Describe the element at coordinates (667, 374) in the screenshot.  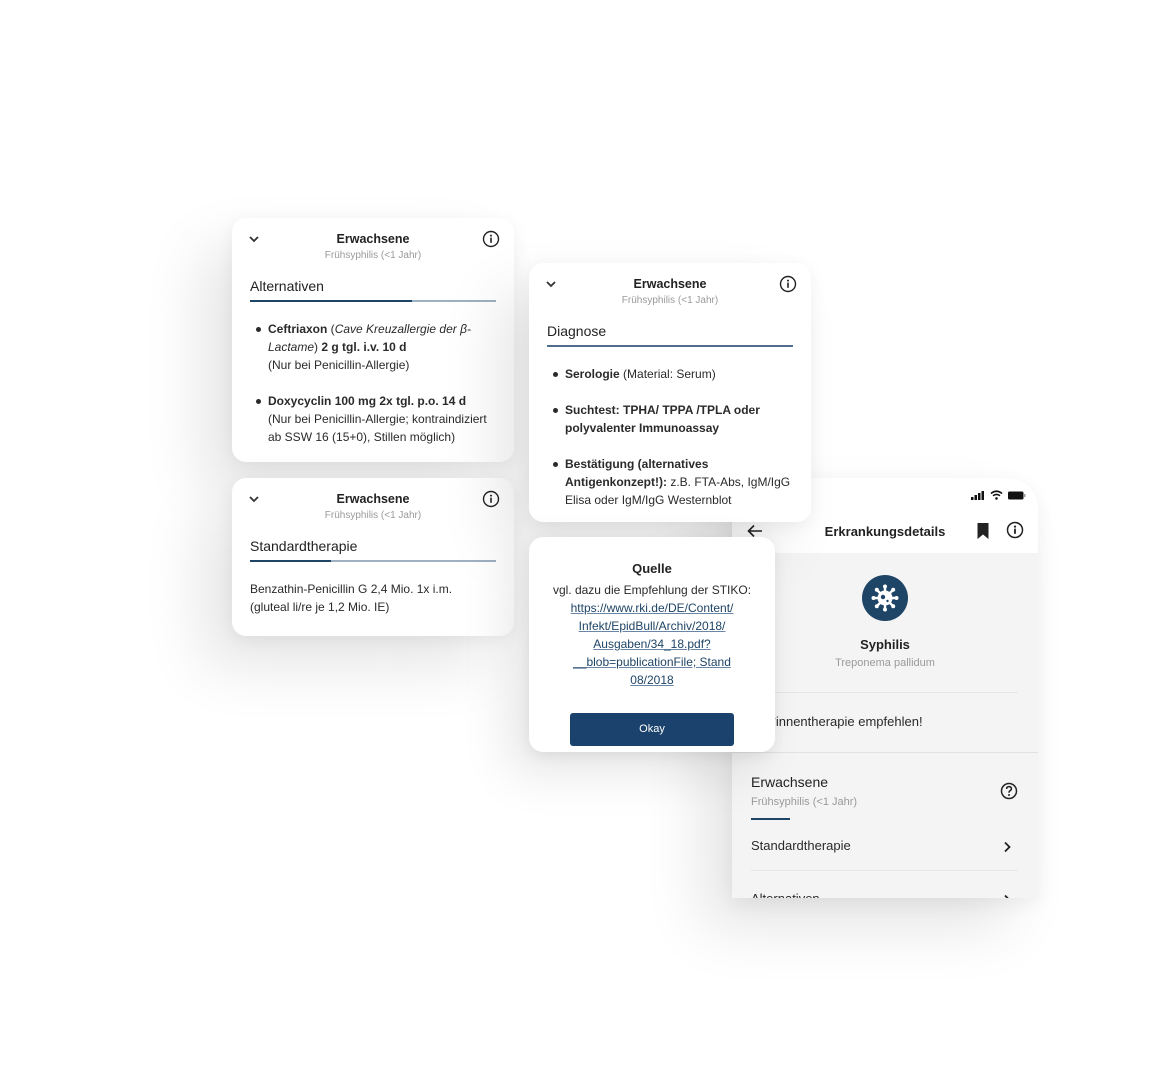
I see `item-text: (Material: Serum)` at that location.